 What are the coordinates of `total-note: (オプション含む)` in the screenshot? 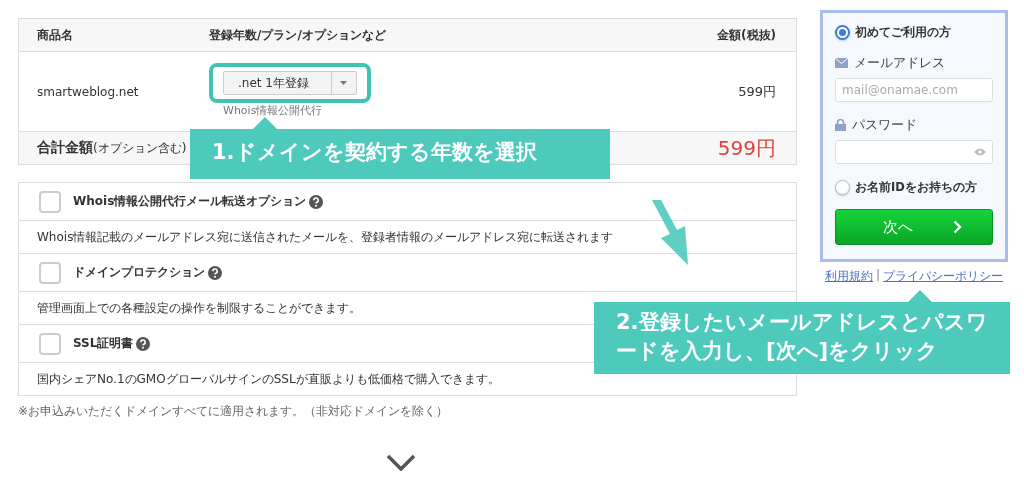 It's located at (140, 149).